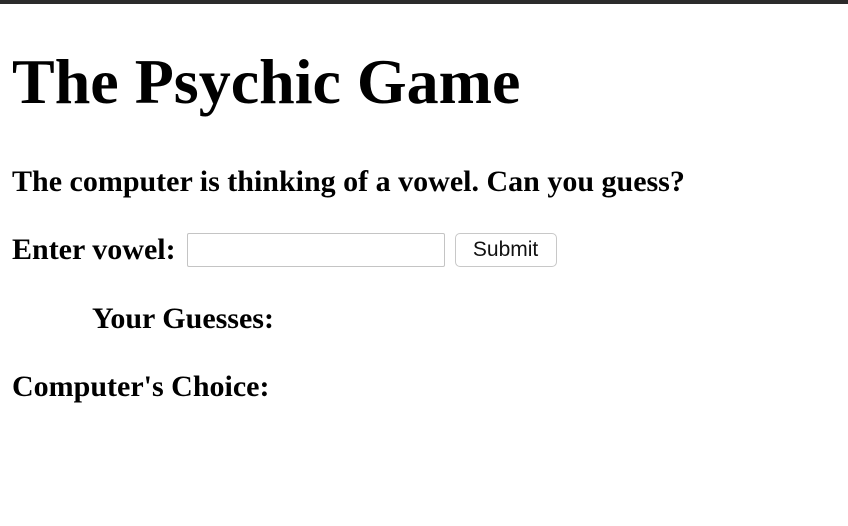 This screenshot has height=526, width=848. What do you see at coordinates (266, 81) in the screenshot?
I see `page-title: The Psychic Game` at bounding box center [266, 81].